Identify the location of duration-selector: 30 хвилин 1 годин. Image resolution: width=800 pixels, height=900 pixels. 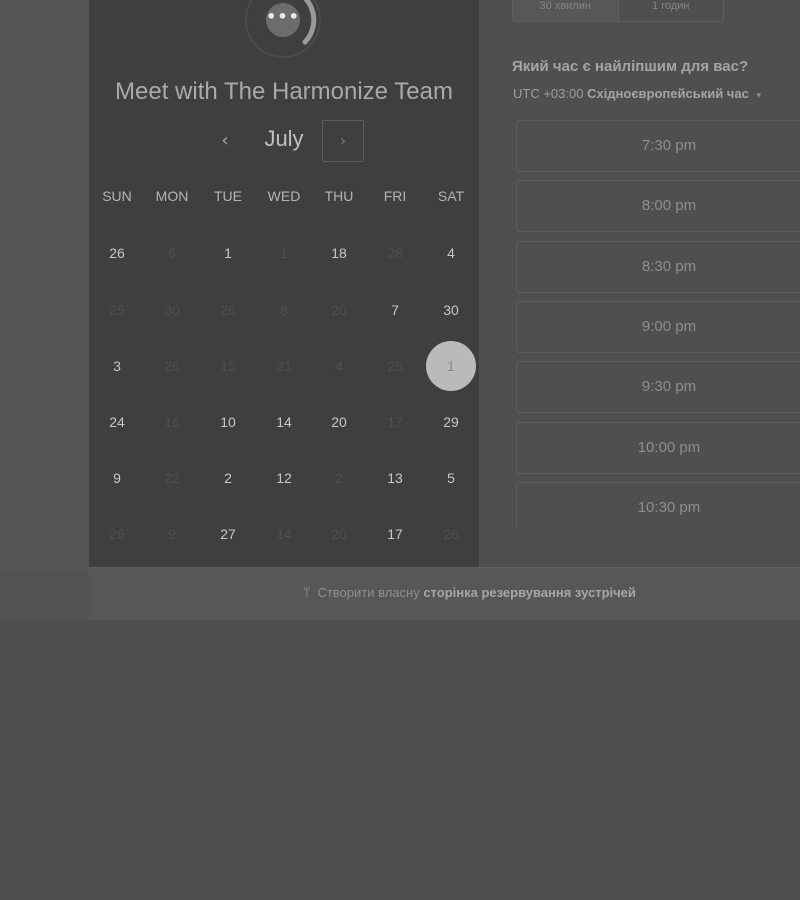
(618, 11).